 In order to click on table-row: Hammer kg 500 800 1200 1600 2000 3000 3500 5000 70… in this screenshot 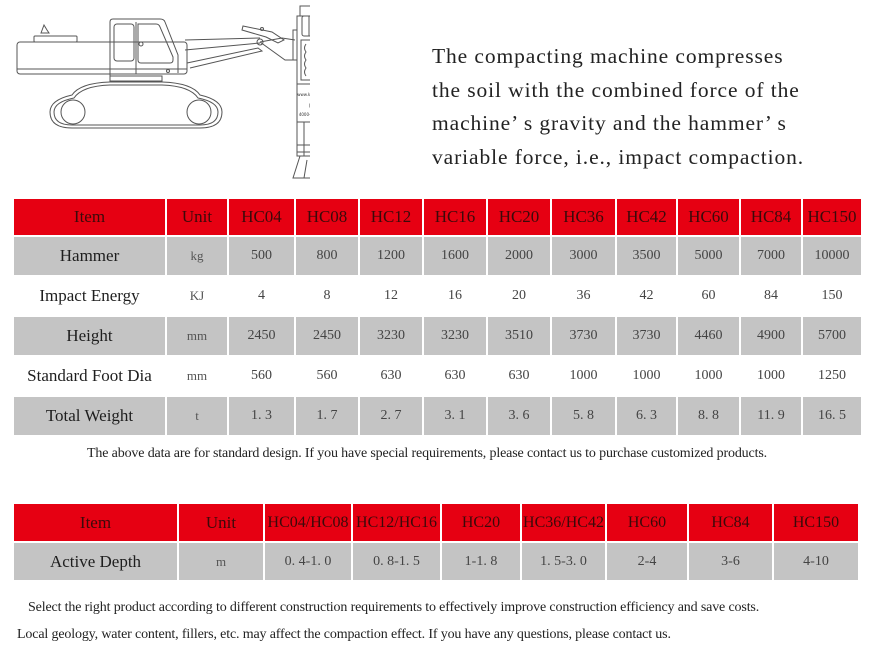, I will do `click(437, 256)`.